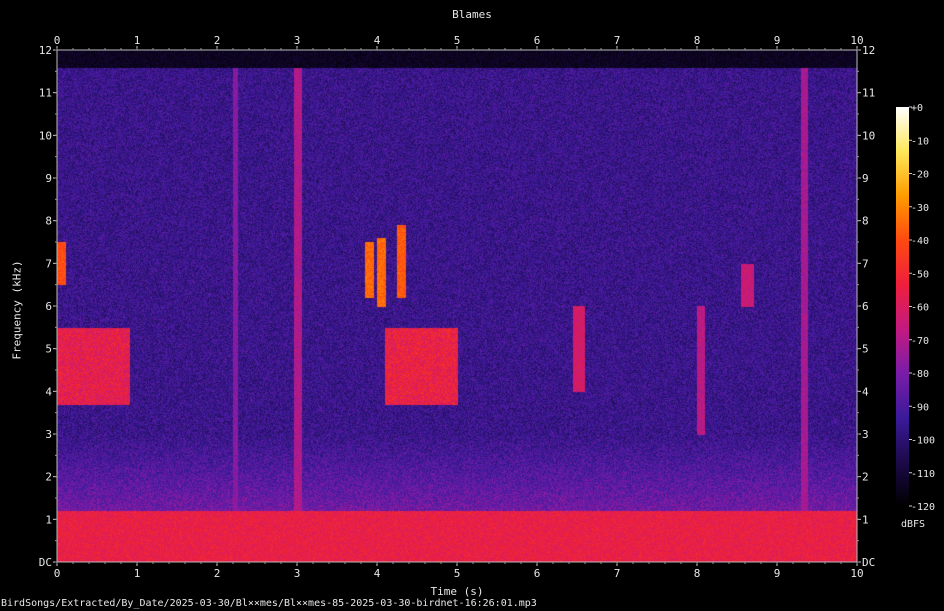 The width and height of the screenshot is (944, 611). I want to click on x-tick-label-bottom: 4, so click(377, 573).